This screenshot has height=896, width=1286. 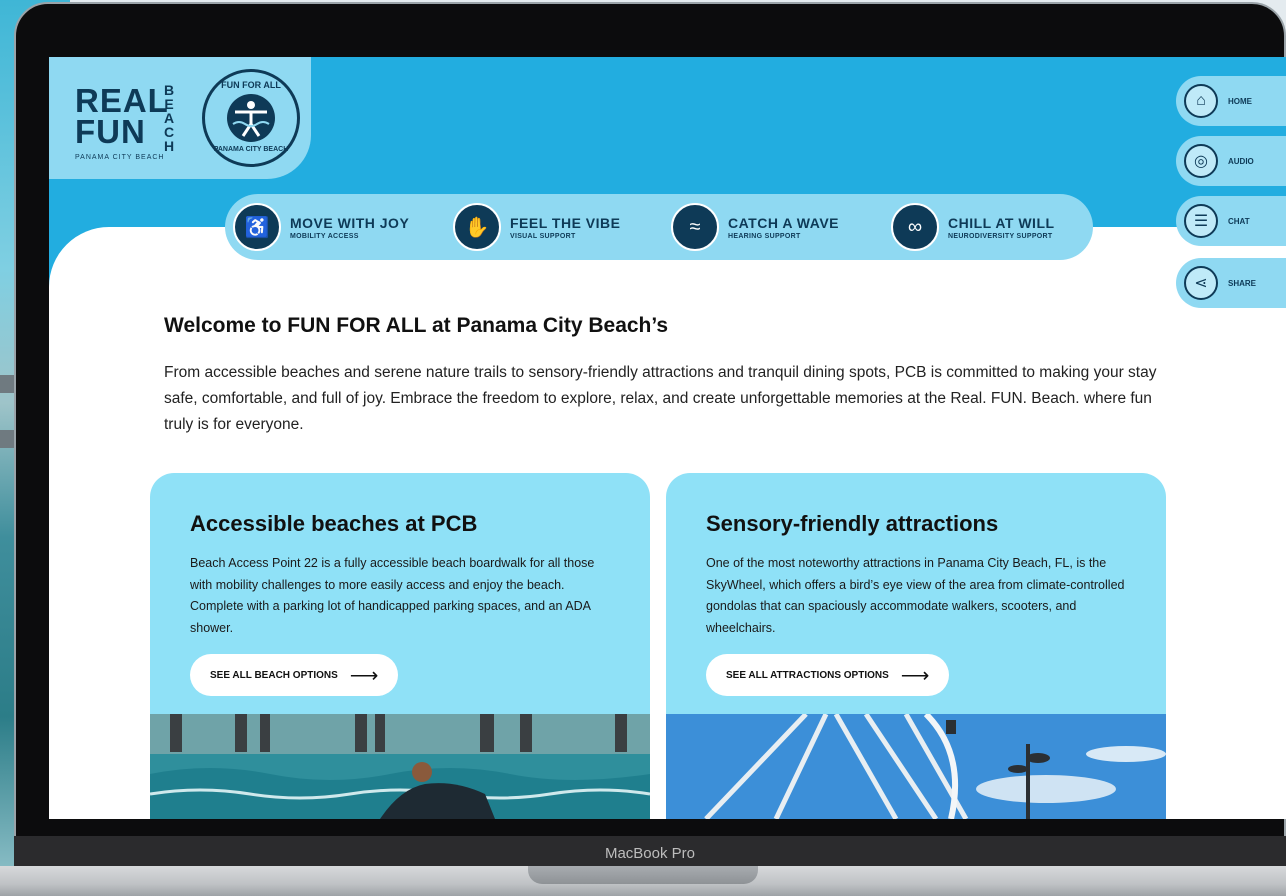 I want to click on hand-wave-icon: ✋, so click(x=477, y=227).